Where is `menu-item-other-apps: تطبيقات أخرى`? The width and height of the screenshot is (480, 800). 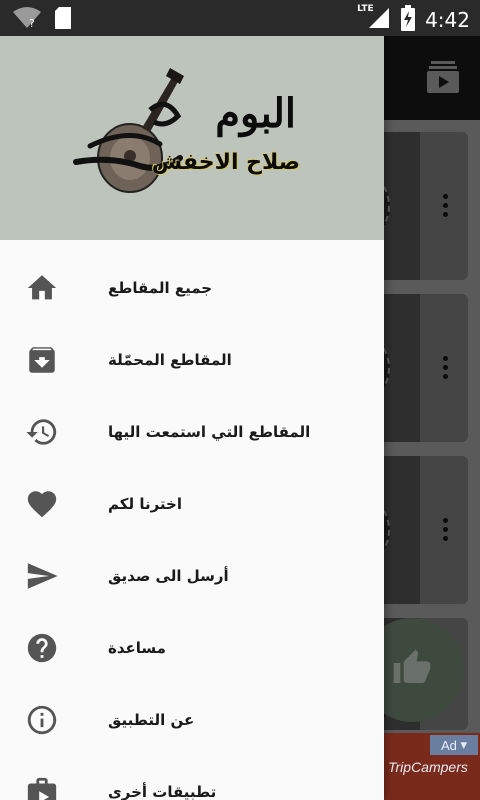 menu-item-other-apps: تطبيقات أخرى is located at coordinates (192, 778).